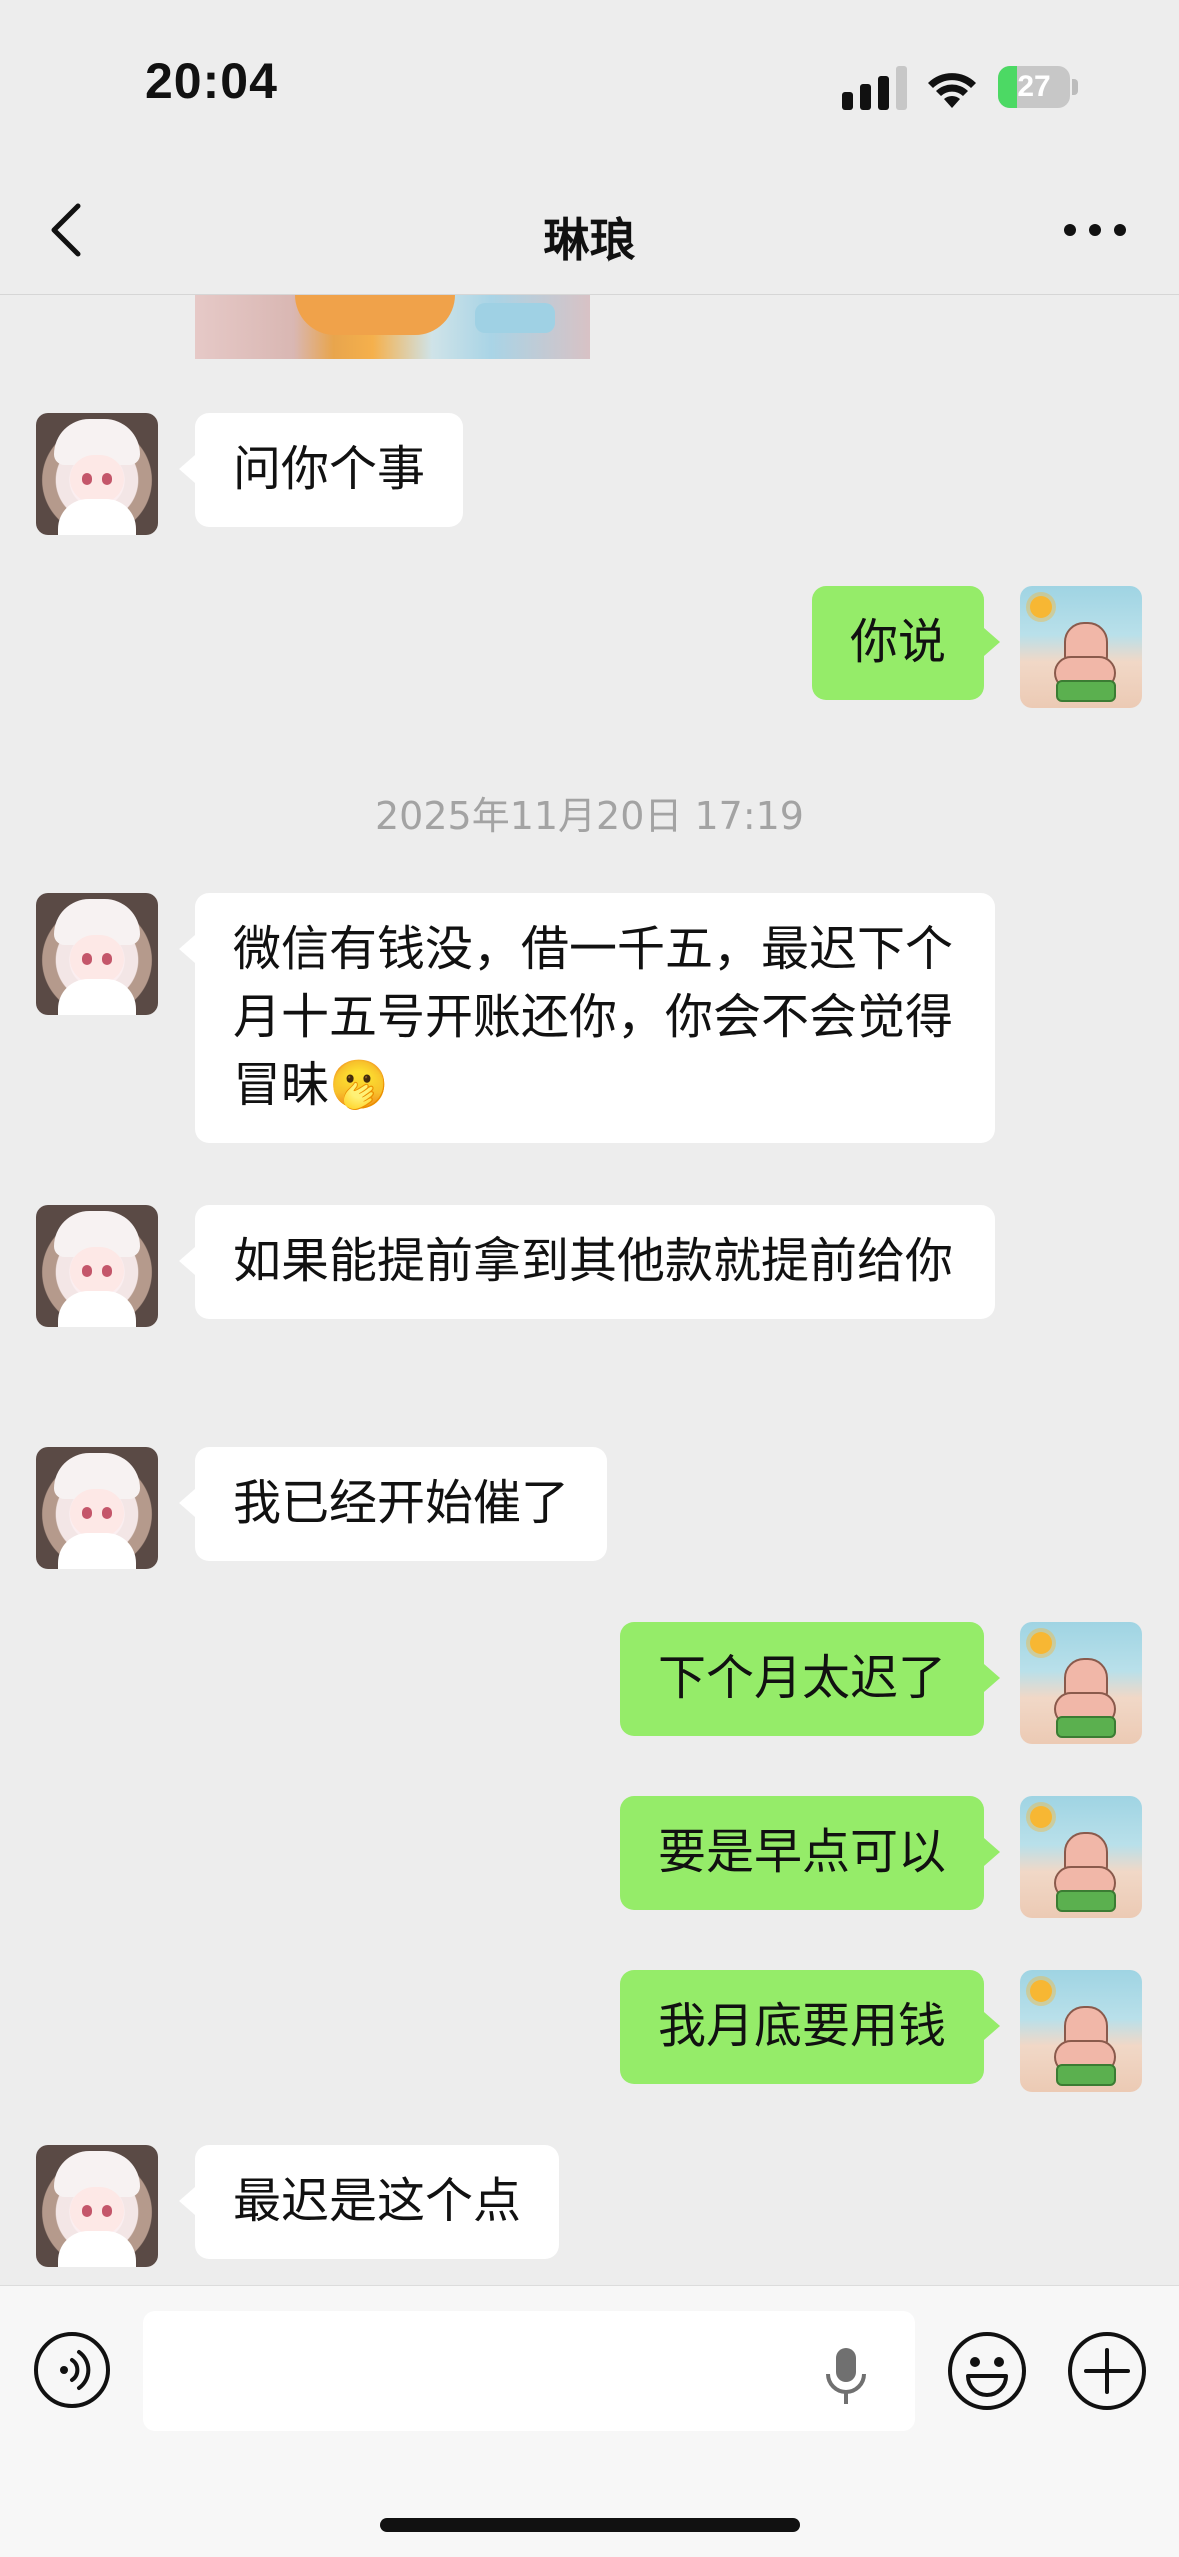 The width and height of the screenshot is (1179, 2557). Describe the element at coordinates (874, 88) in the screenshot. I see `signal-icon` at that location.